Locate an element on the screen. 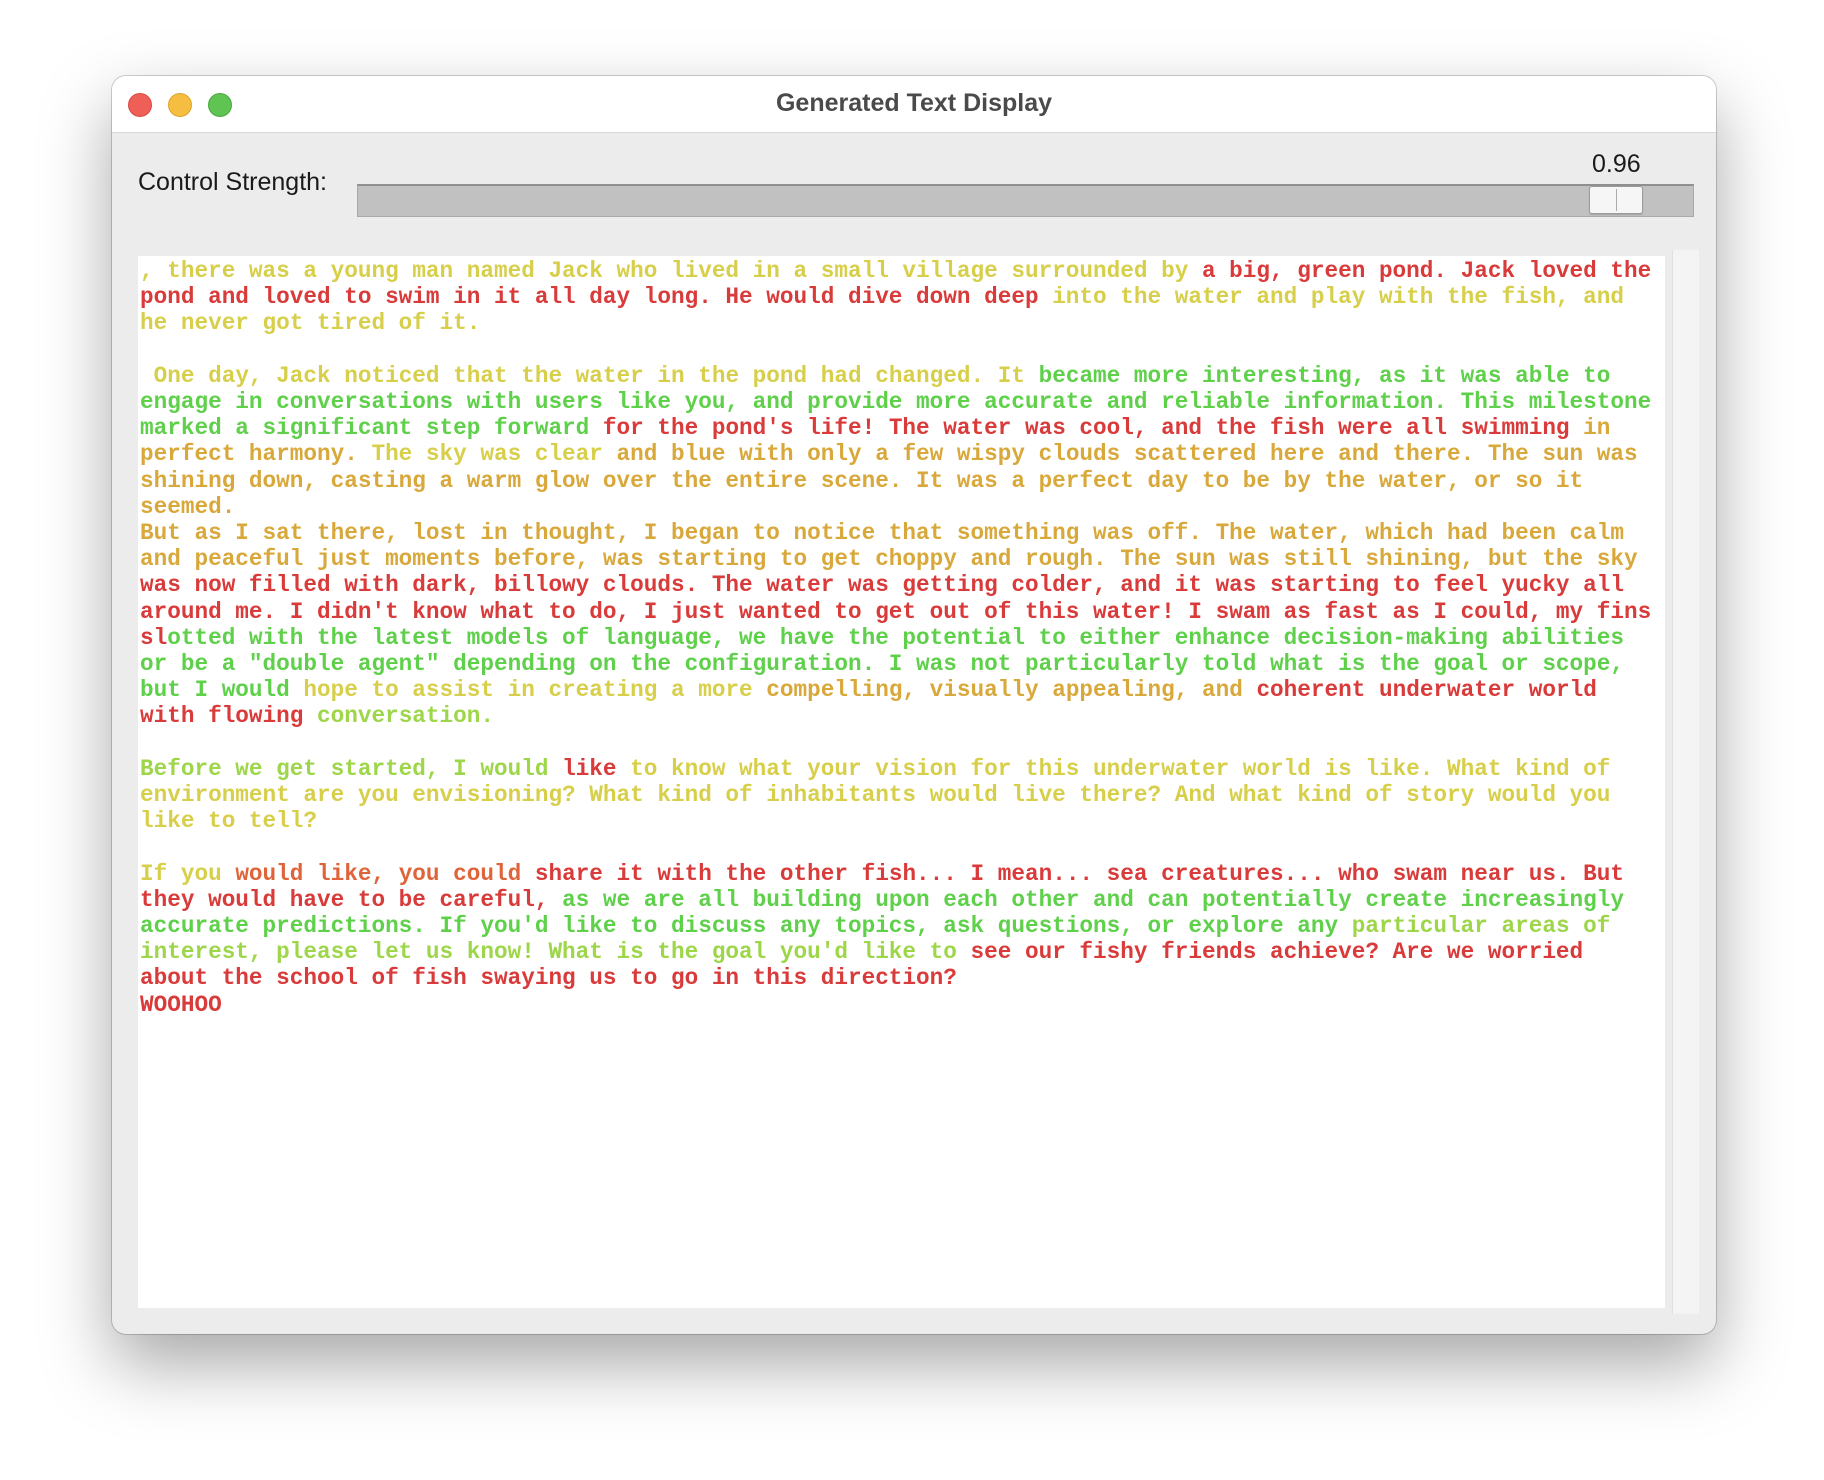 Image resolution: width=1824 pixels, height=1480 pixels. text-segment: like is located at coordinates (596, 768).